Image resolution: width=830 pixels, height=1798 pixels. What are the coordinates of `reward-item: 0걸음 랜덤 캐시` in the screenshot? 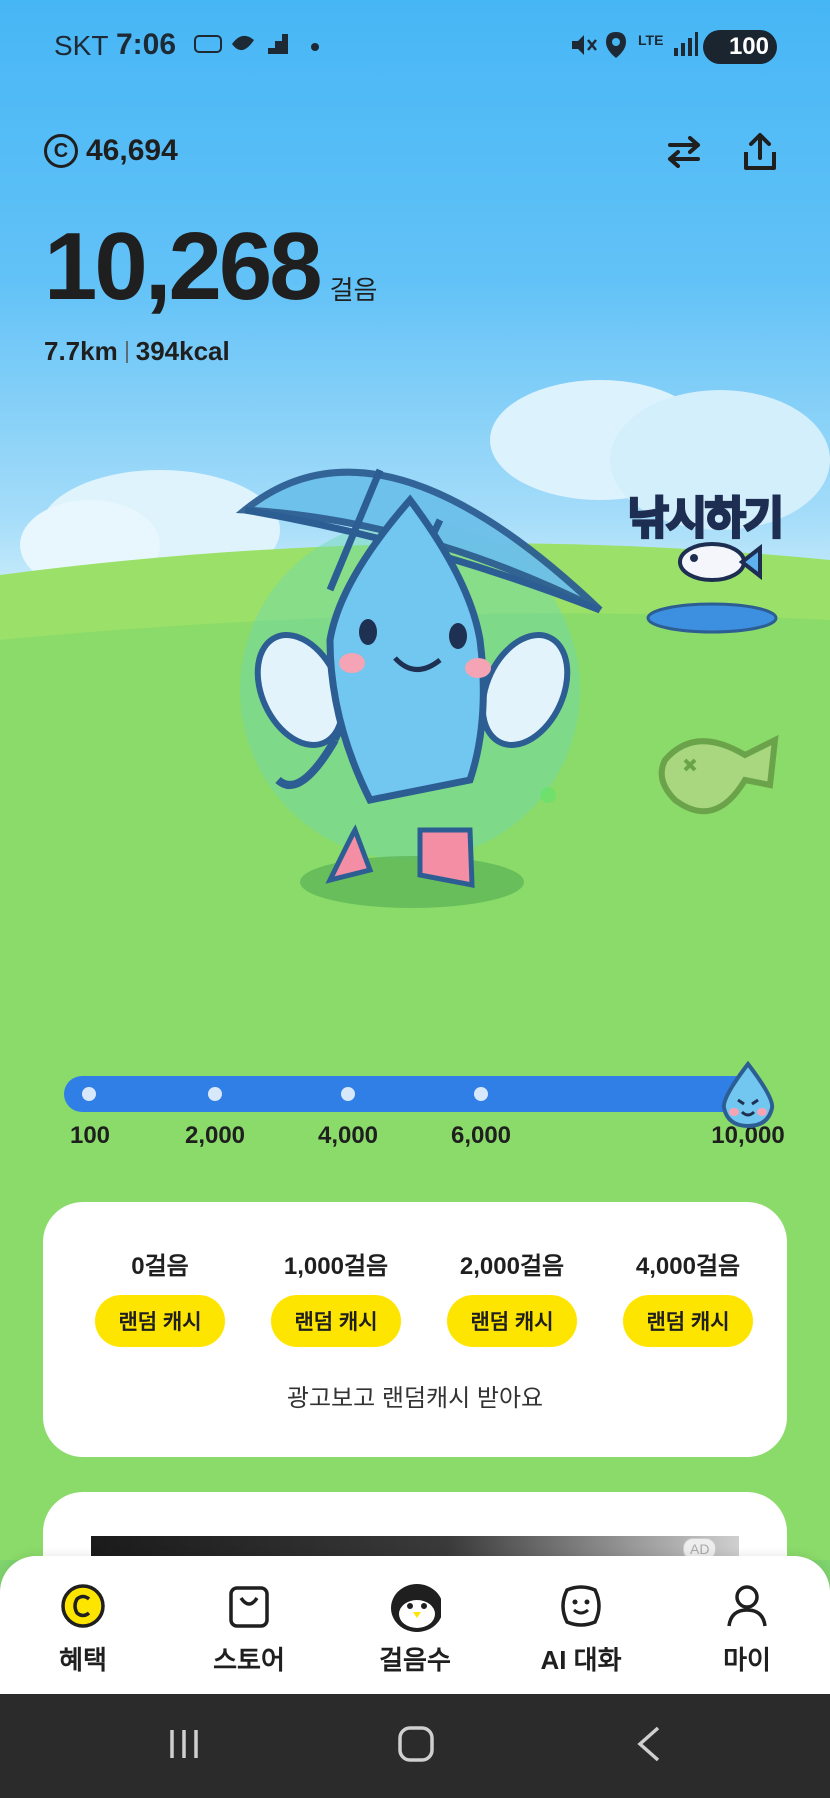 It's located at (160, 1296).